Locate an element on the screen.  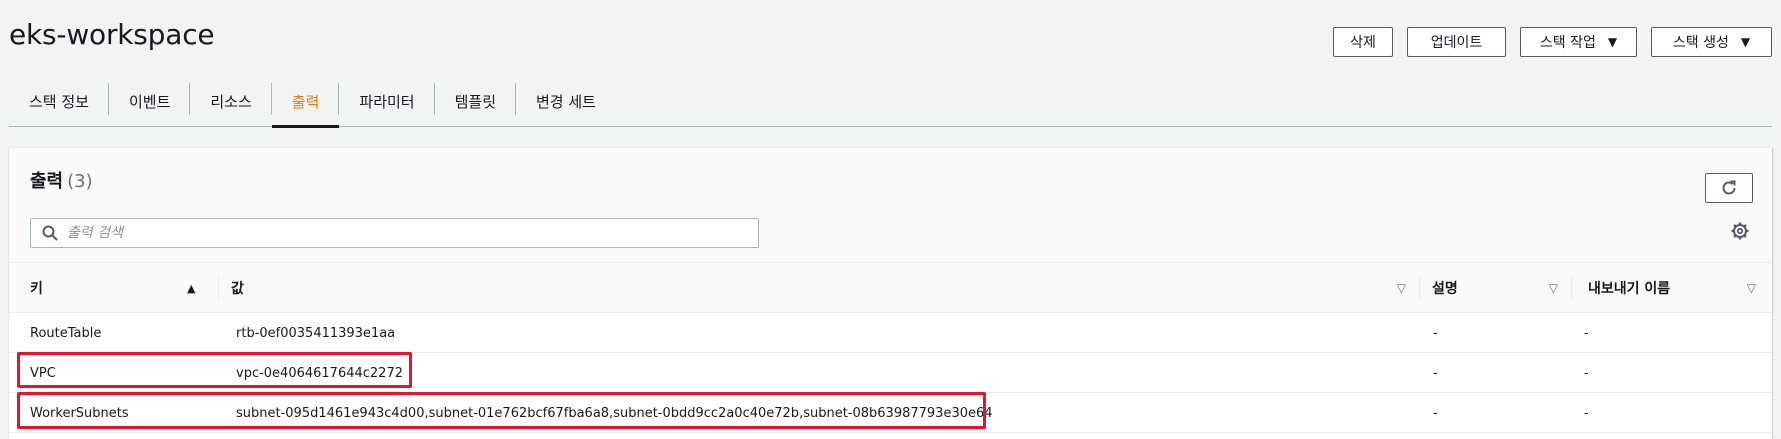
tab-label: 변경 세트 is located at coordinates (566, 101).